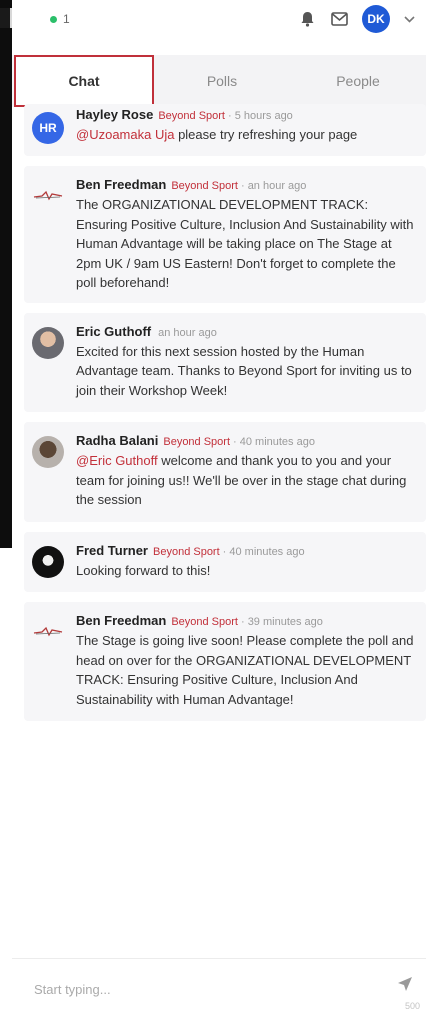 This screenshot has height=1014, width=426. What do you see at coordinates (410, 19) in the screenshot?
I see `chevron-down-icon` at bounding box center [410, 19].